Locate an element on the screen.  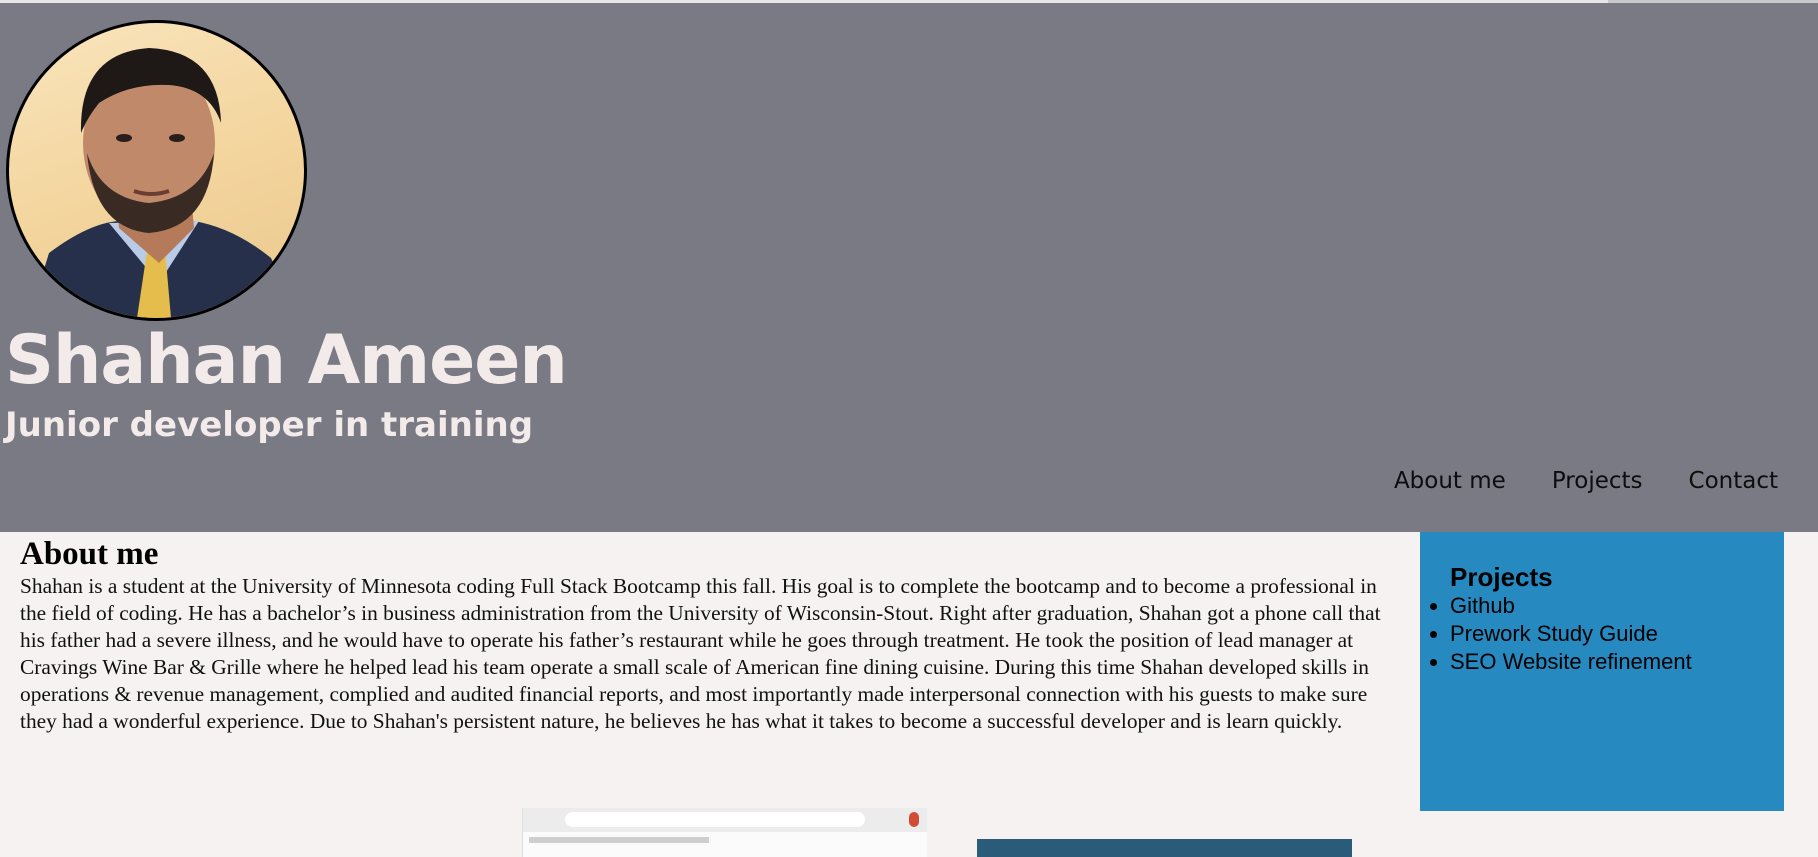
nav-about-me: About me is located at coordinates (1450, 481).